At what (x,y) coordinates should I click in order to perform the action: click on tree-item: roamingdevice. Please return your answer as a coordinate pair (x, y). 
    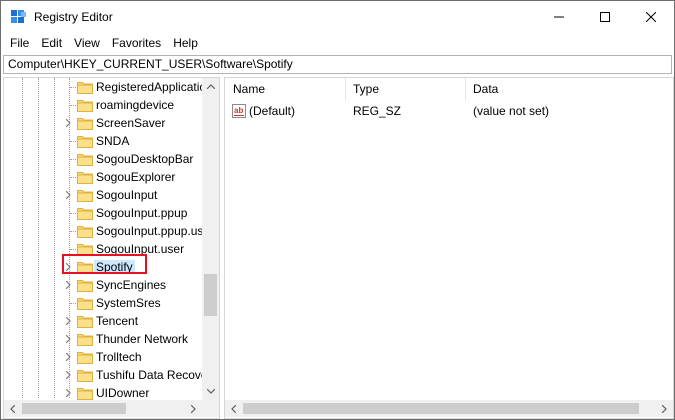
    Looking at the image, I should click on (103, 105).